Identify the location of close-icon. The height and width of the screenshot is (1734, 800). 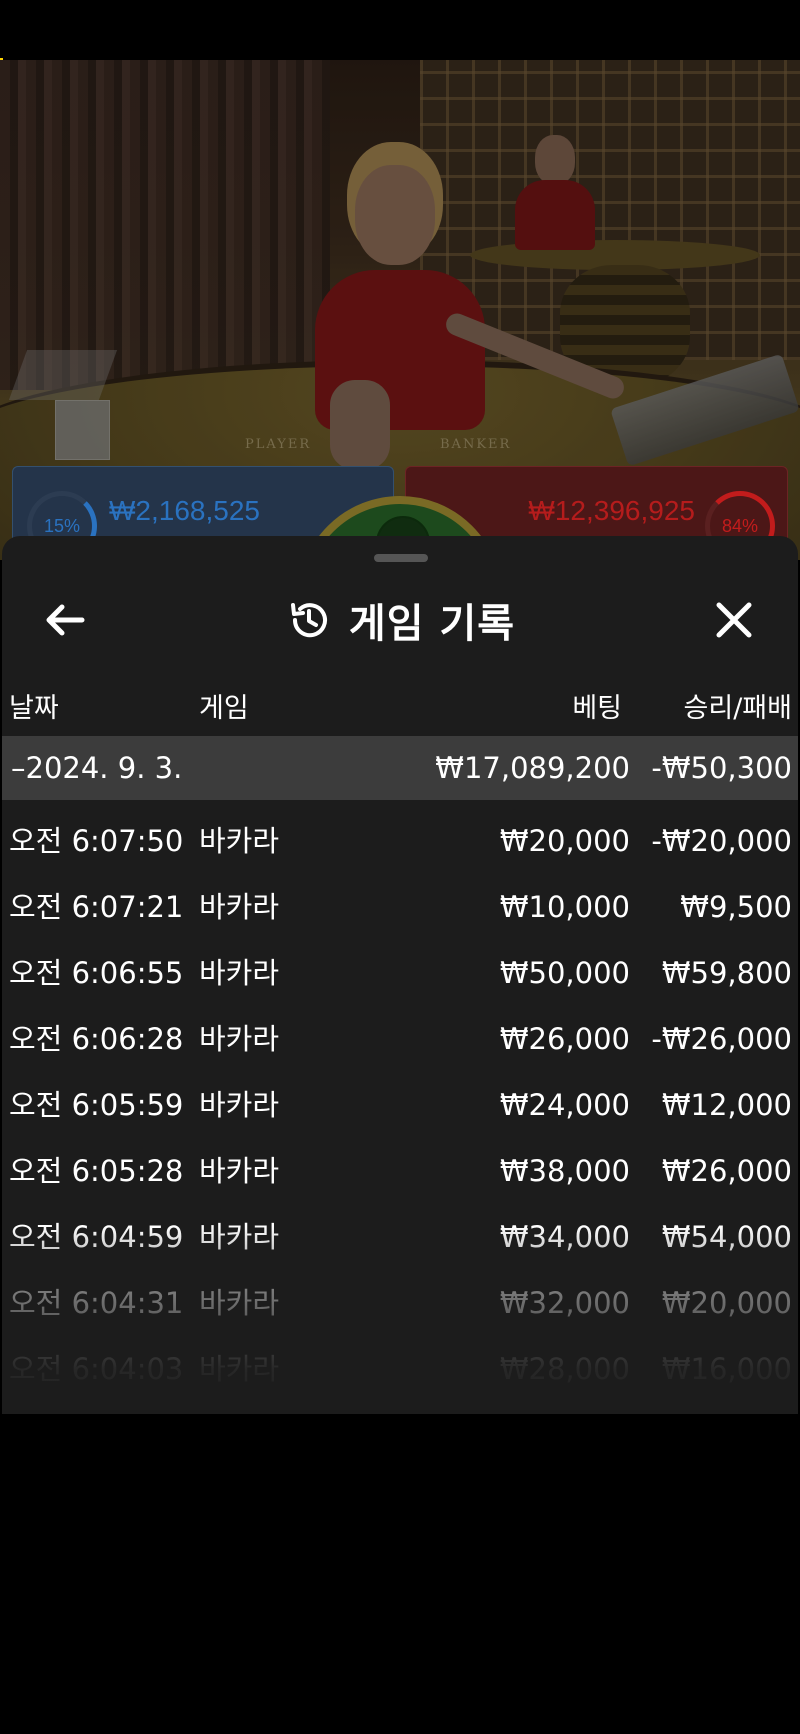
(734, 620).